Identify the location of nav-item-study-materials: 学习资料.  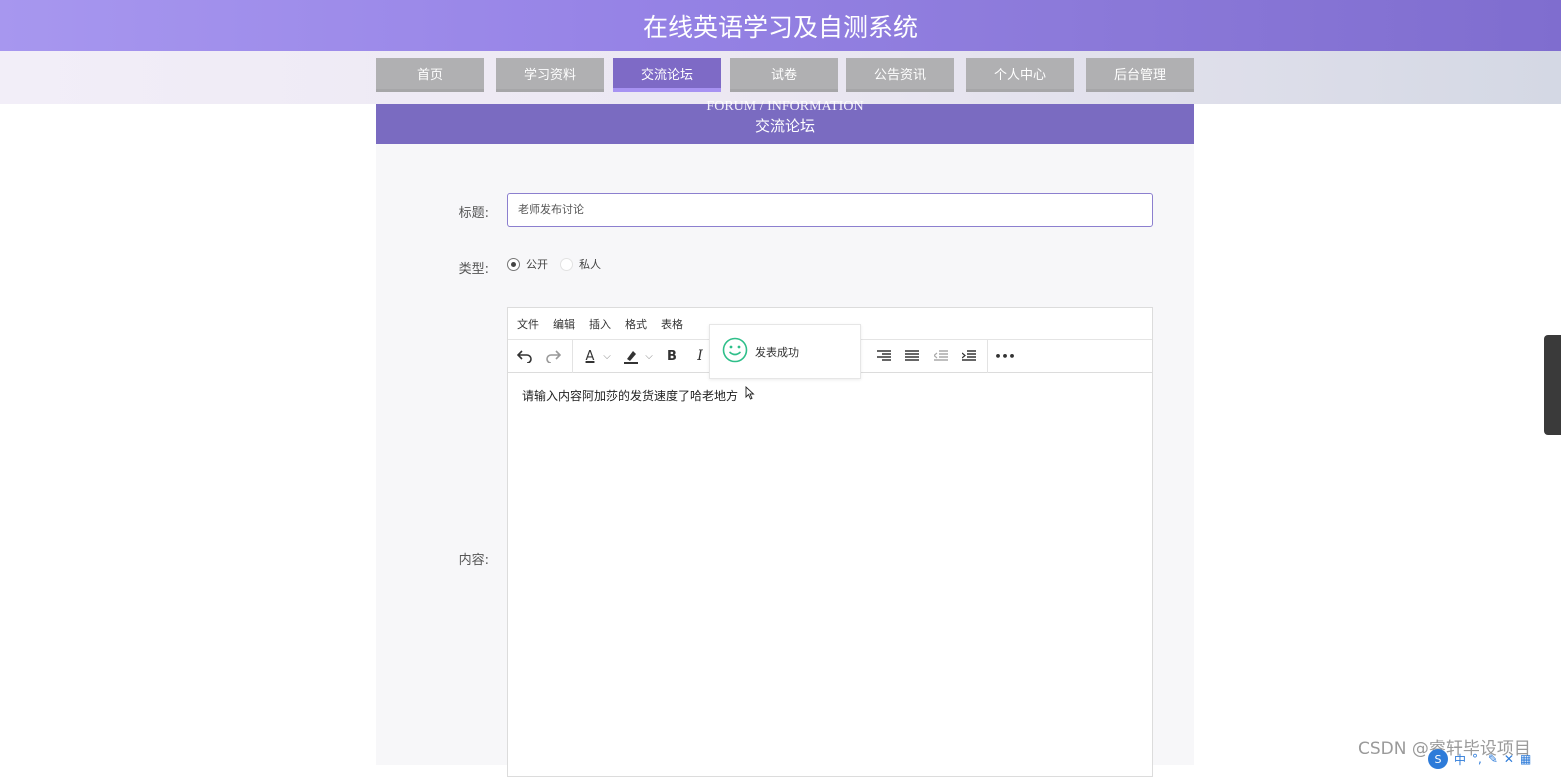
(550, 75).